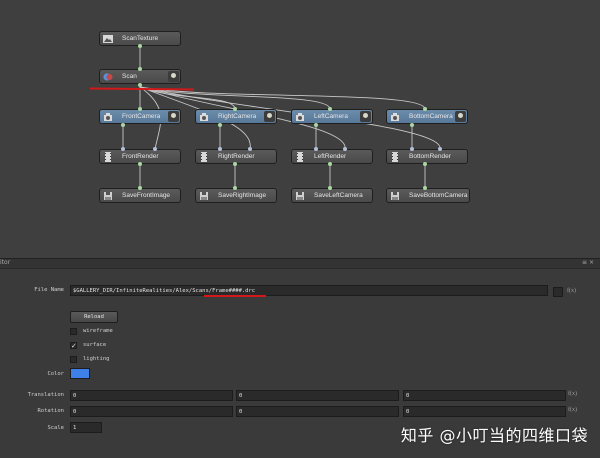 This screenshot has width=600, height=458. I want to click on node-save-left-camera: SaveLeftCamera, so click(332, 195).